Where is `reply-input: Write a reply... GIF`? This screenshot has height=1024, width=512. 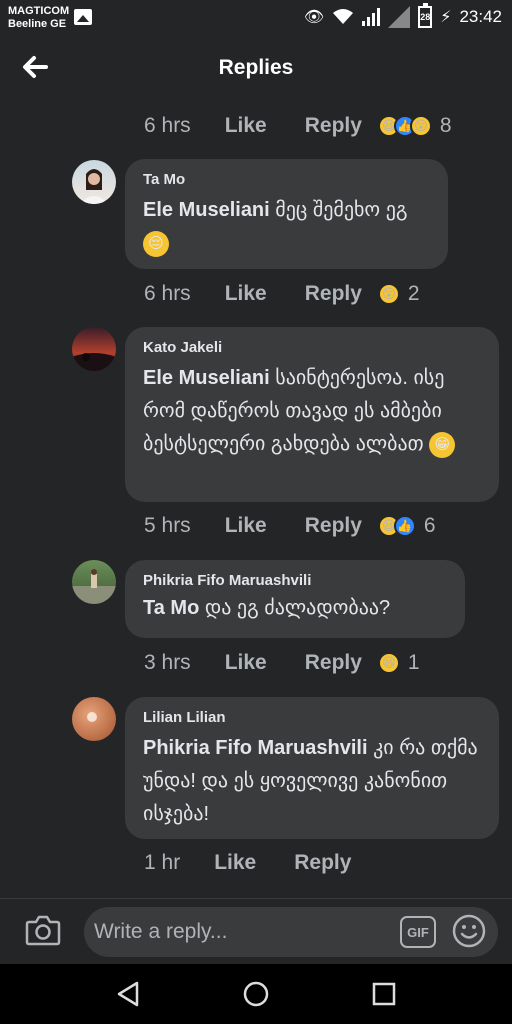
reply-input: Write a reply... GIF is located at coordinates (291, 932).